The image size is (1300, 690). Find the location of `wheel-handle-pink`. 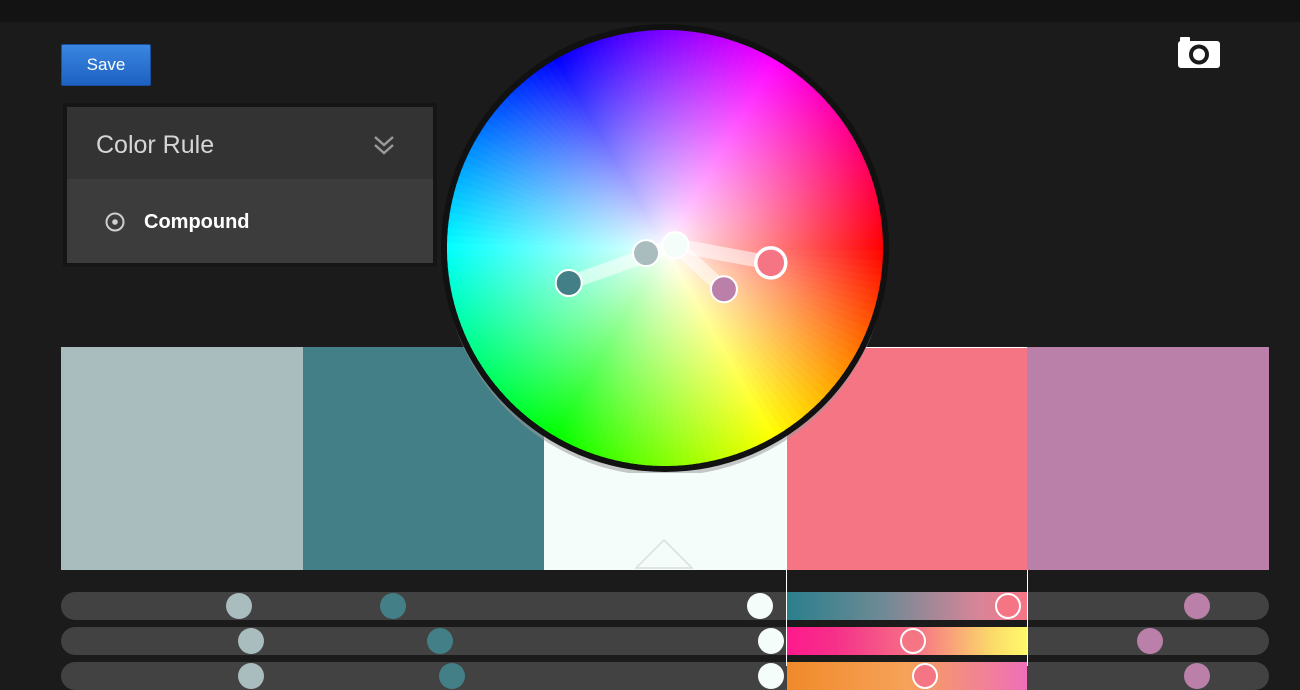

wheel-handle-pink is located at coordinates (771, 263).